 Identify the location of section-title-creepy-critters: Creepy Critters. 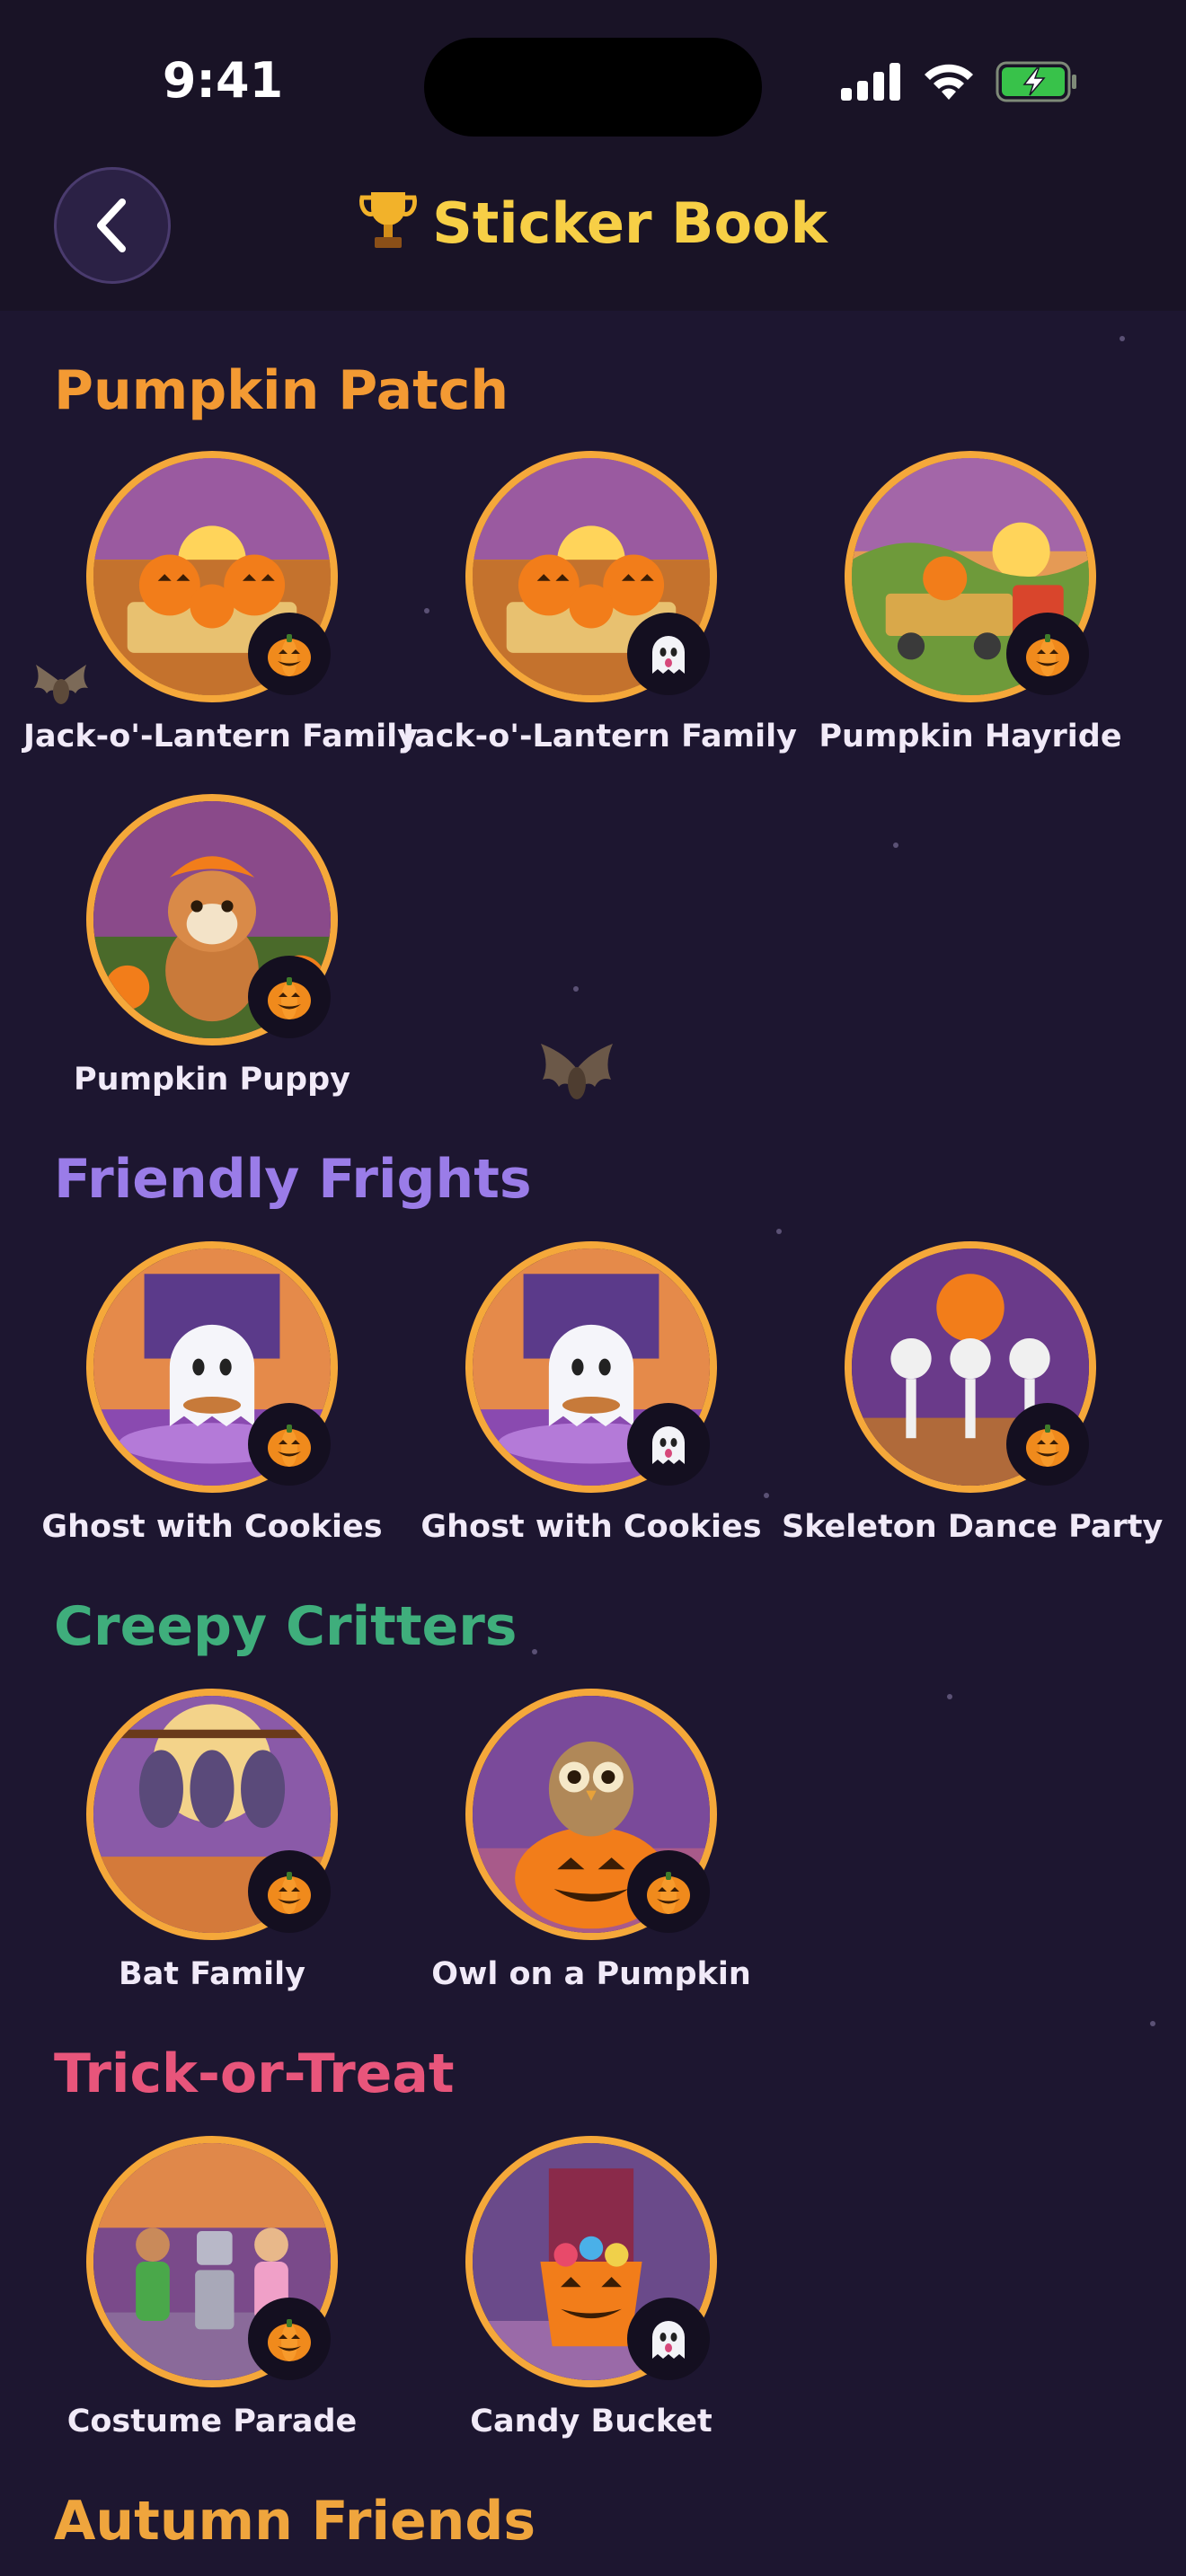
(286, 1626).